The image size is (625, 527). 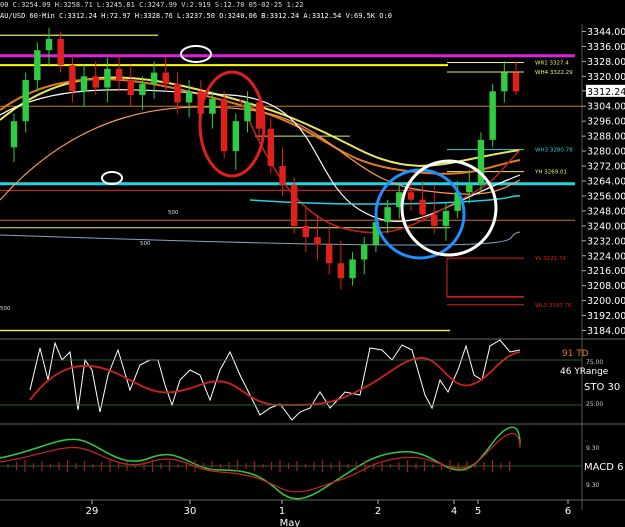 I want to click on y-tick-label: 3208.00, so click(x=606, y=286).